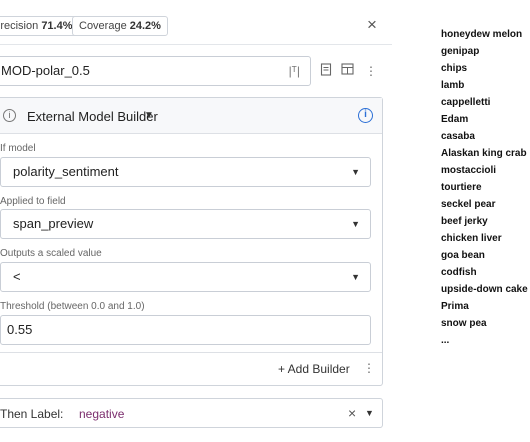 The height and width of the screenshot is (442, 530). Describe the element at coordinates (20, 329) in the screenshot. I see `threshold-value: 0.55` at that location.